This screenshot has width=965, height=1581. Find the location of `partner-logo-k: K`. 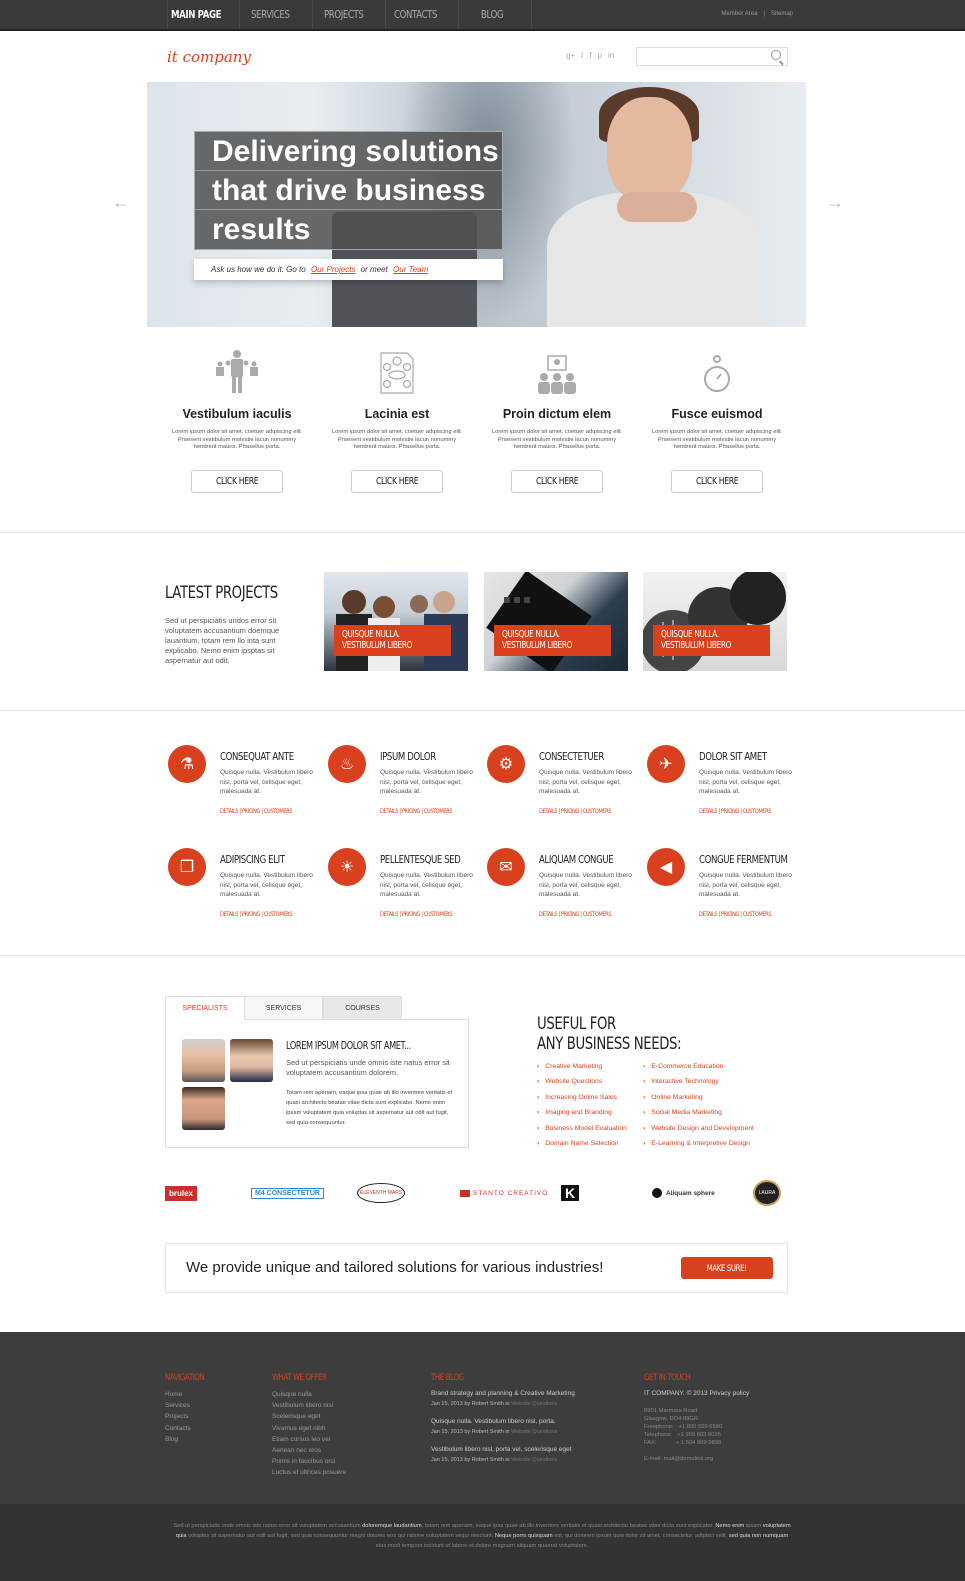

partner-logo-k: K is located at coordinates (570, 1193).